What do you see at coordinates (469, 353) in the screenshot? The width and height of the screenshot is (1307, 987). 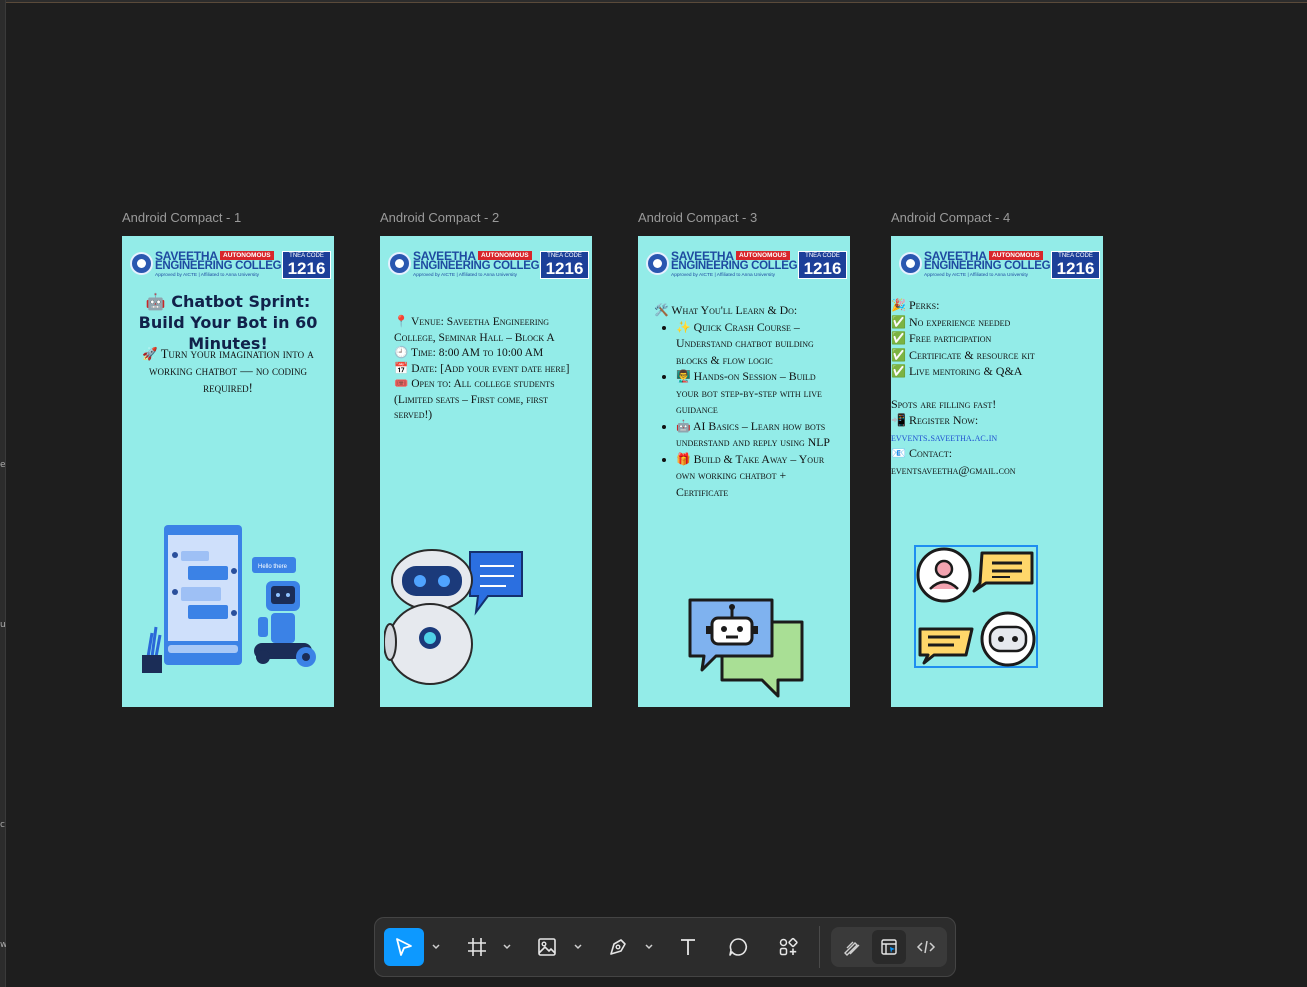 I see `time-text: 🕘 Time: 8:00 AM to 10:00 AM` at bounding box center [469, 353].